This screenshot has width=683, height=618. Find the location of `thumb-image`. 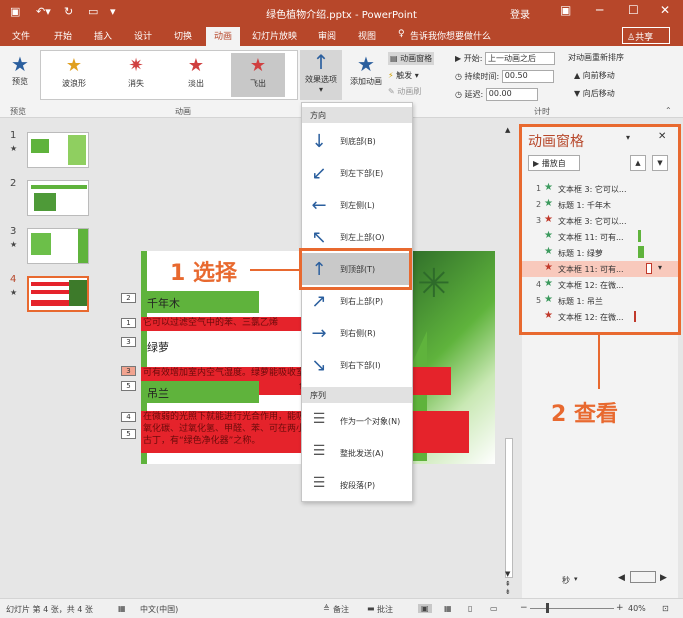

thumb-image is located at coordinates (40, 146).